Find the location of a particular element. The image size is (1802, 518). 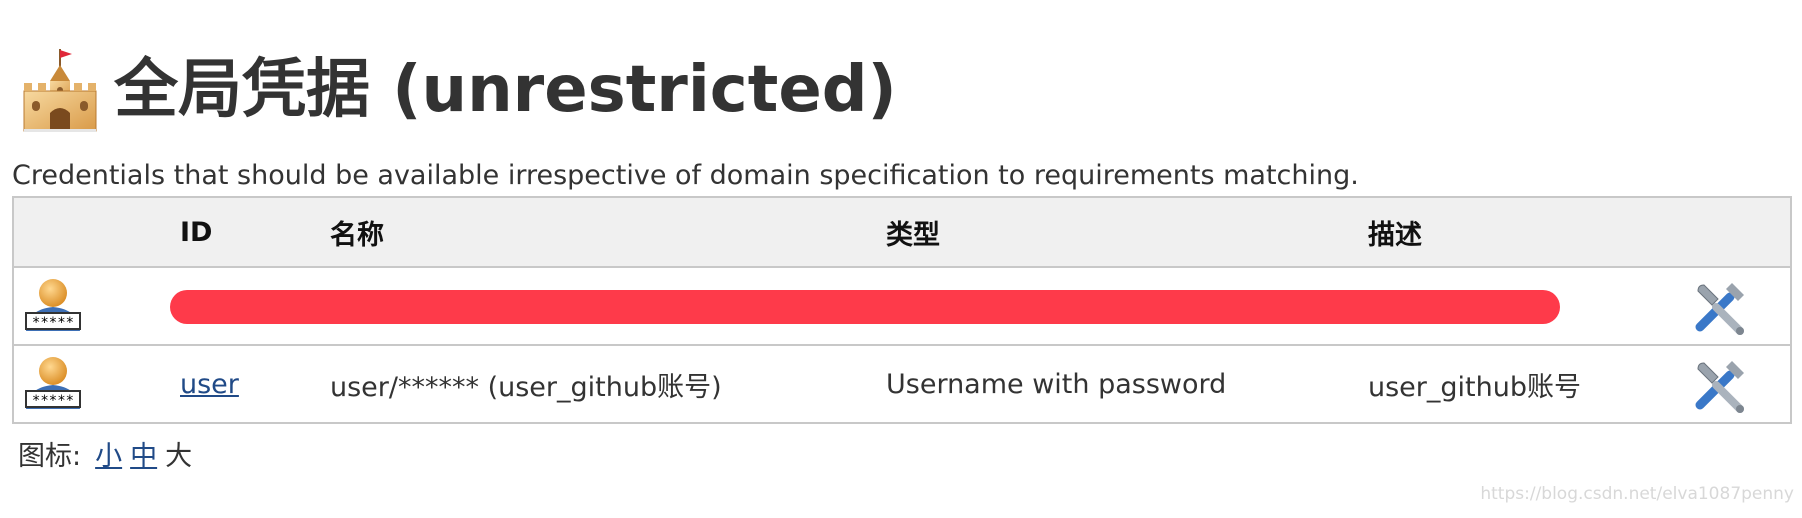

icon-size-selector: 图标: 小 中 大 is located at coordinates (105, 453).